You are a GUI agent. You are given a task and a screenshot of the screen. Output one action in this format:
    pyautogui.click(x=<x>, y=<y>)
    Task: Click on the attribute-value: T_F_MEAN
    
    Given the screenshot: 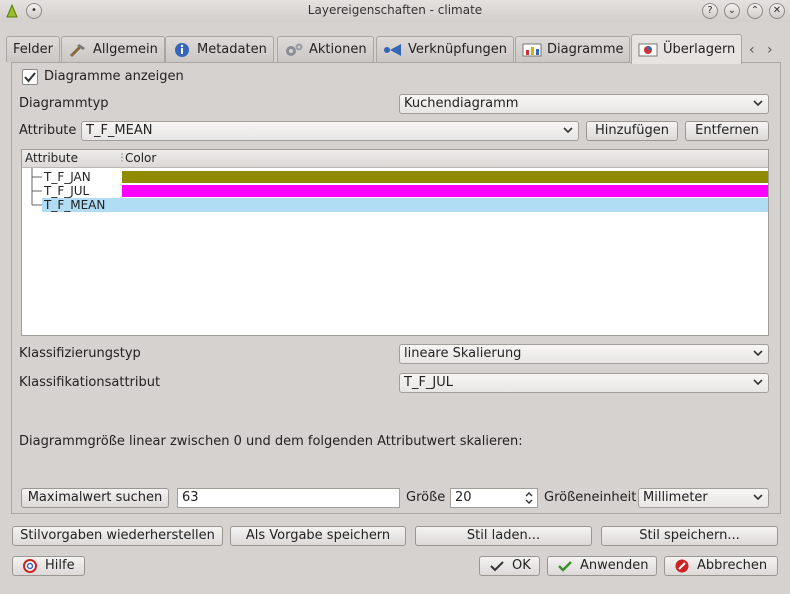 What is the action you would take?
    pyautogui.click(x=119, y=130)
    